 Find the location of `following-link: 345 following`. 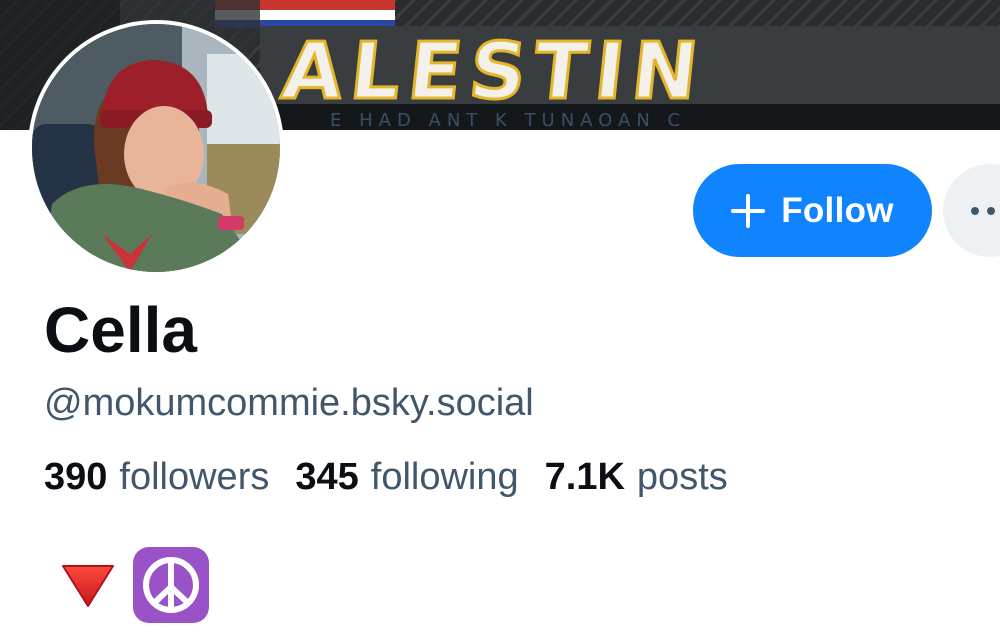

following-link: 345 following is located at coordinates (406, 477).